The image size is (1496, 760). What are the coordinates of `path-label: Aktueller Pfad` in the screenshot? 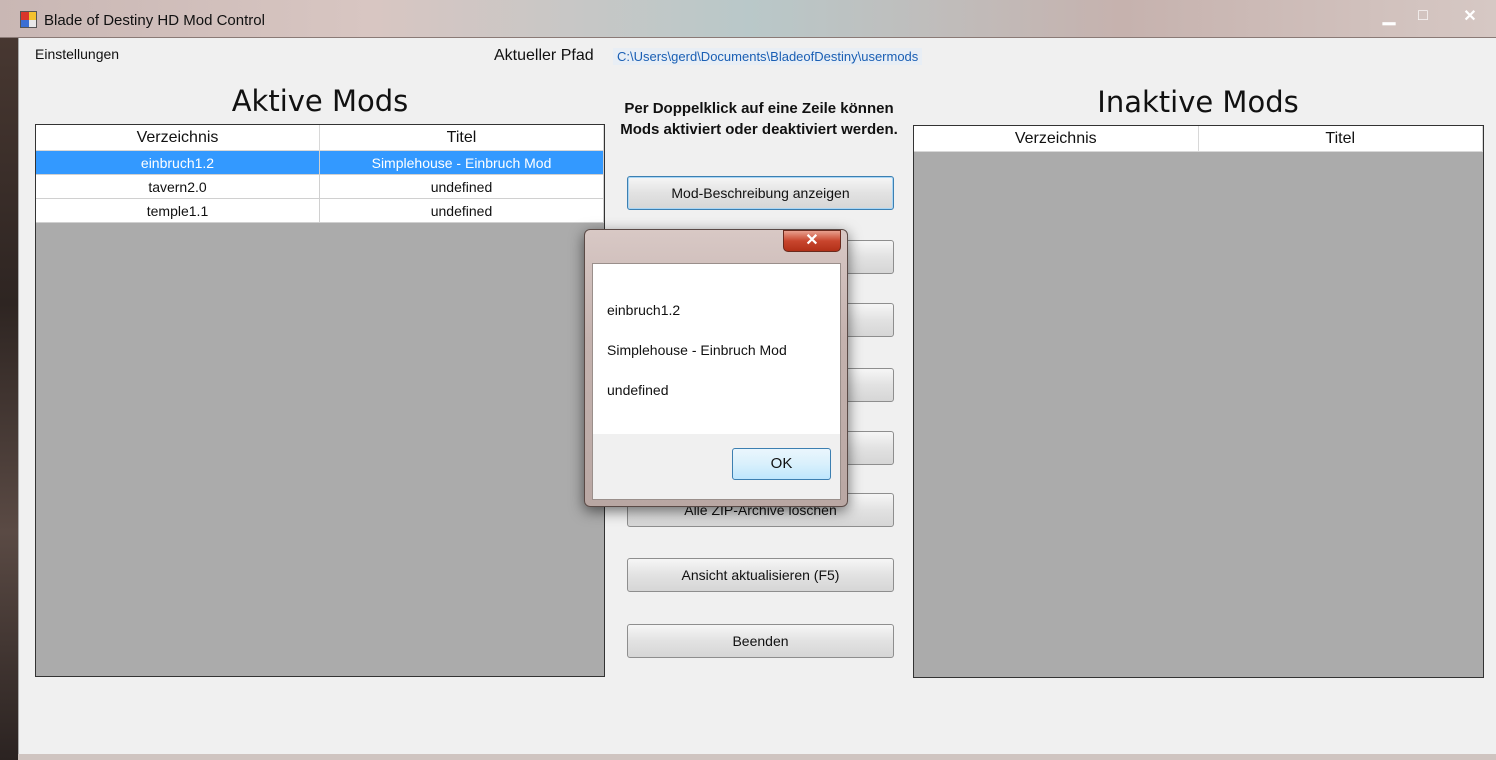 It's located at (544, 55).